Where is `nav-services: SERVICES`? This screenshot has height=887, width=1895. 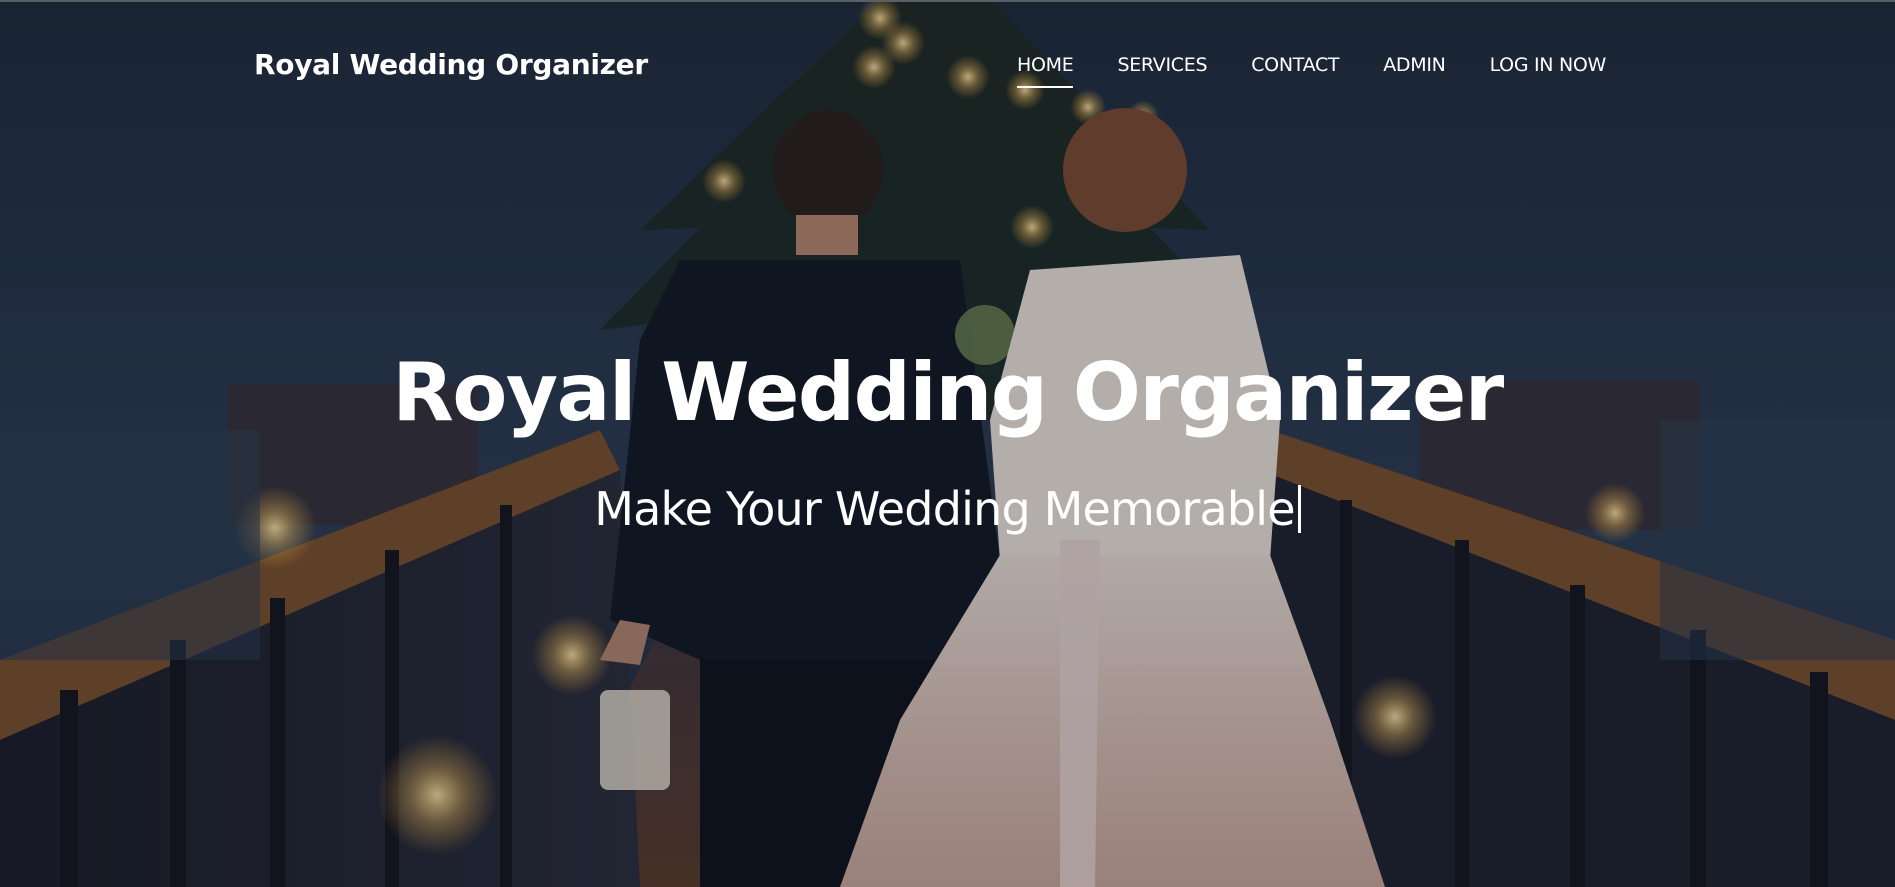
nav-services: SERVICES is located at coordinates (1162, 65).